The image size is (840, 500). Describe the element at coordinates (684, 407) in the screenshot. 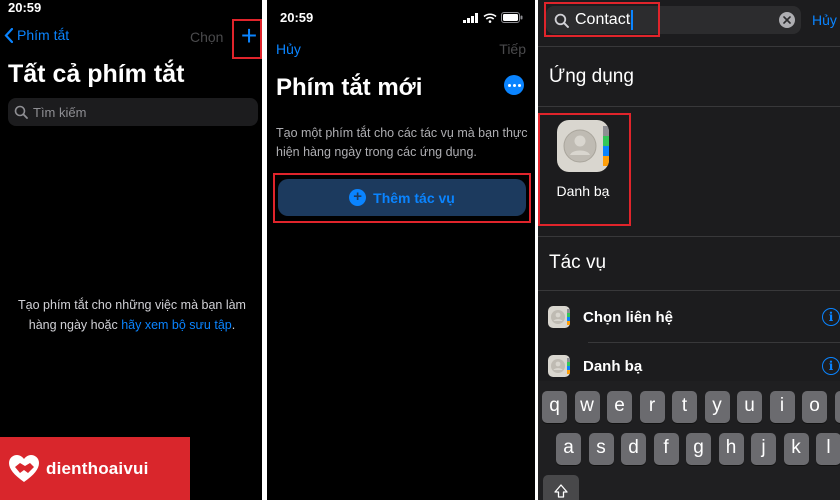

I see `key-t: t` at that location.